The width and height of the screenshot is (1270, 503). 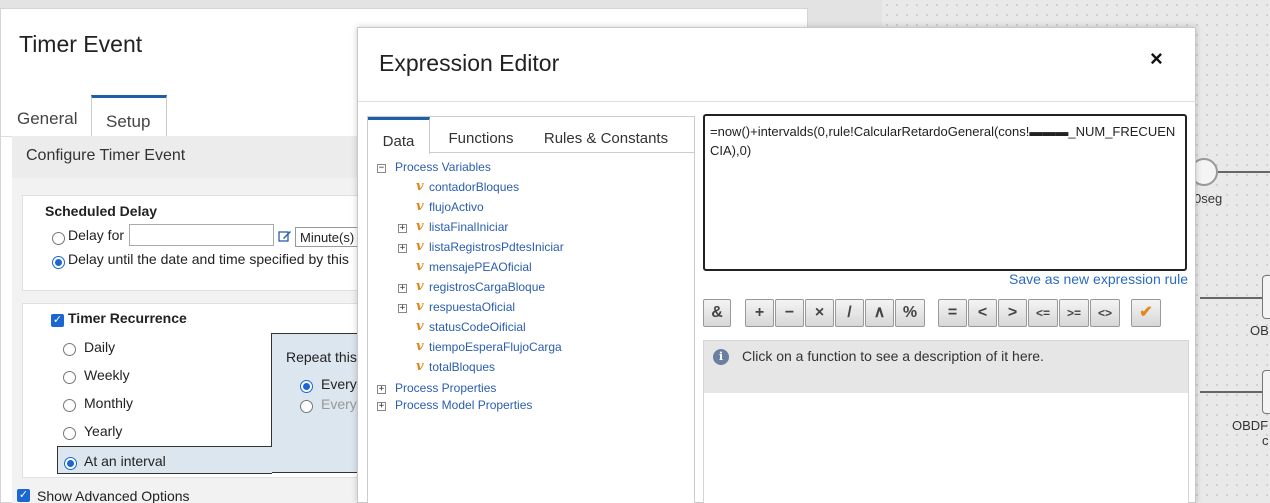 What do you see at coordinates (1208, 198) in the screenshot?
I see `canvas-label: 0seg` at bounding box center [1208, 198].